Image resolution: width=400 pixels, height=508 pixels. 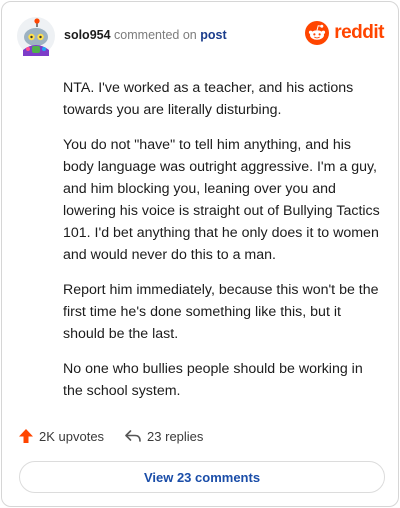 What do you see at coordinates (72, 436) in the screenshot?
I see `upvote-count: 2K upvotes` at bounding box center [72, 436].